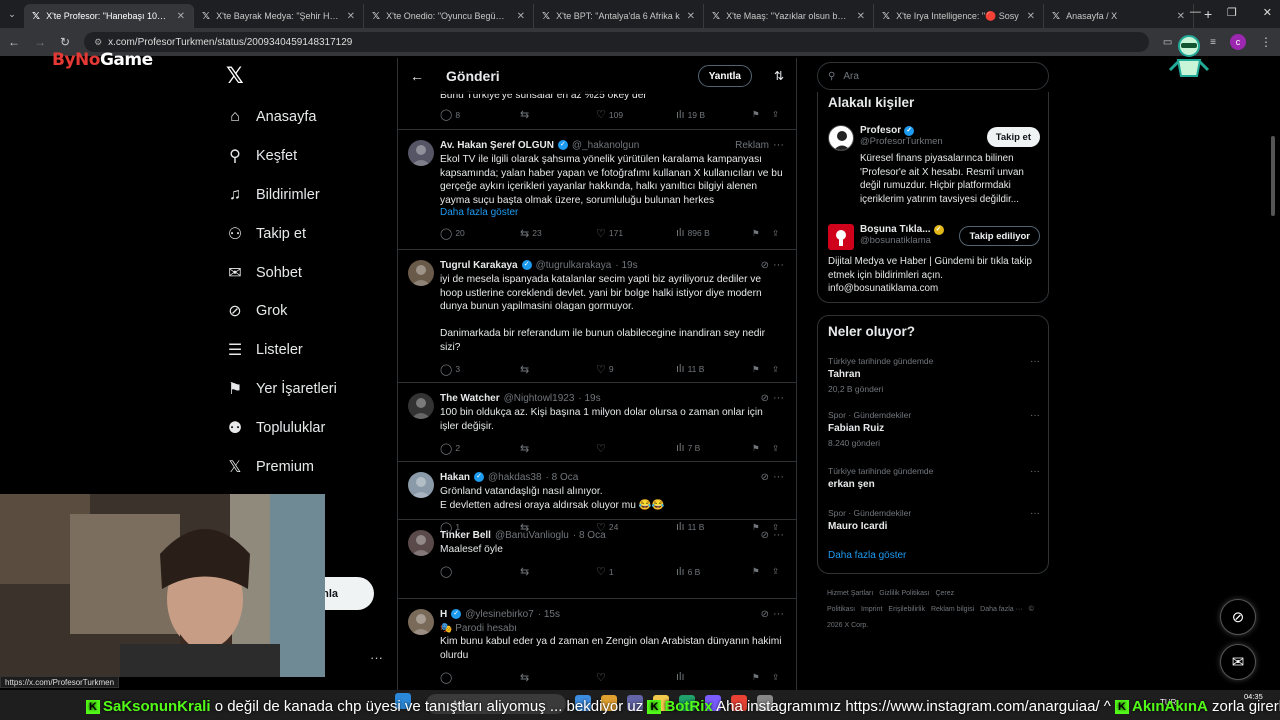 Image resolution: width=1280 pixels, height=720 pixels. What do you see at coordinates (479, 265) in the screenshot?
I see `author-name: Tugrul Karakaya` at bounding box center [479, 265].